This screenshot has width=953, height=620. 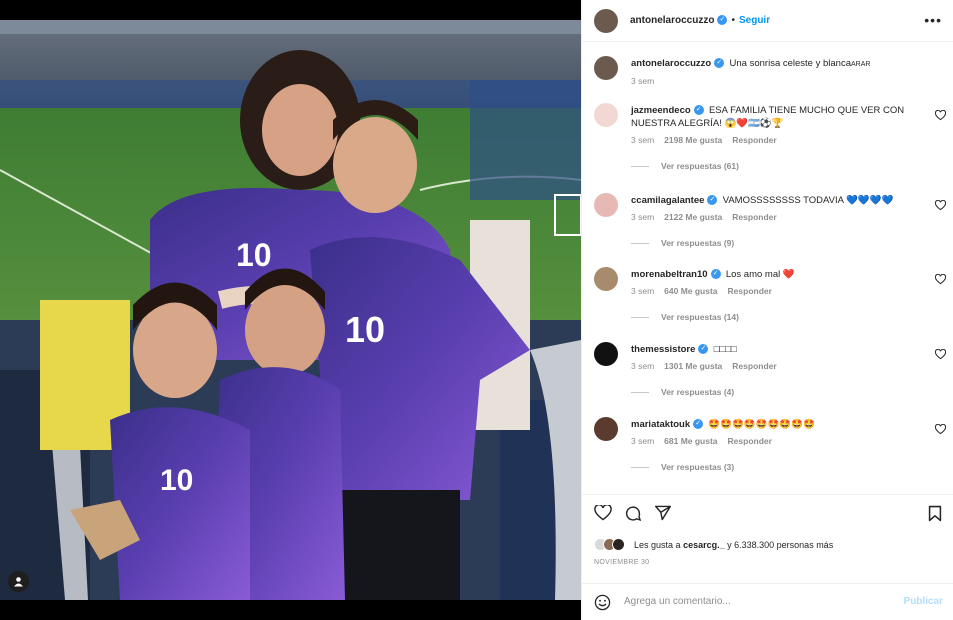 I want to click on comment-meta: 3 sem 1301 Me gusta Responder, so click(x=709, y=366).